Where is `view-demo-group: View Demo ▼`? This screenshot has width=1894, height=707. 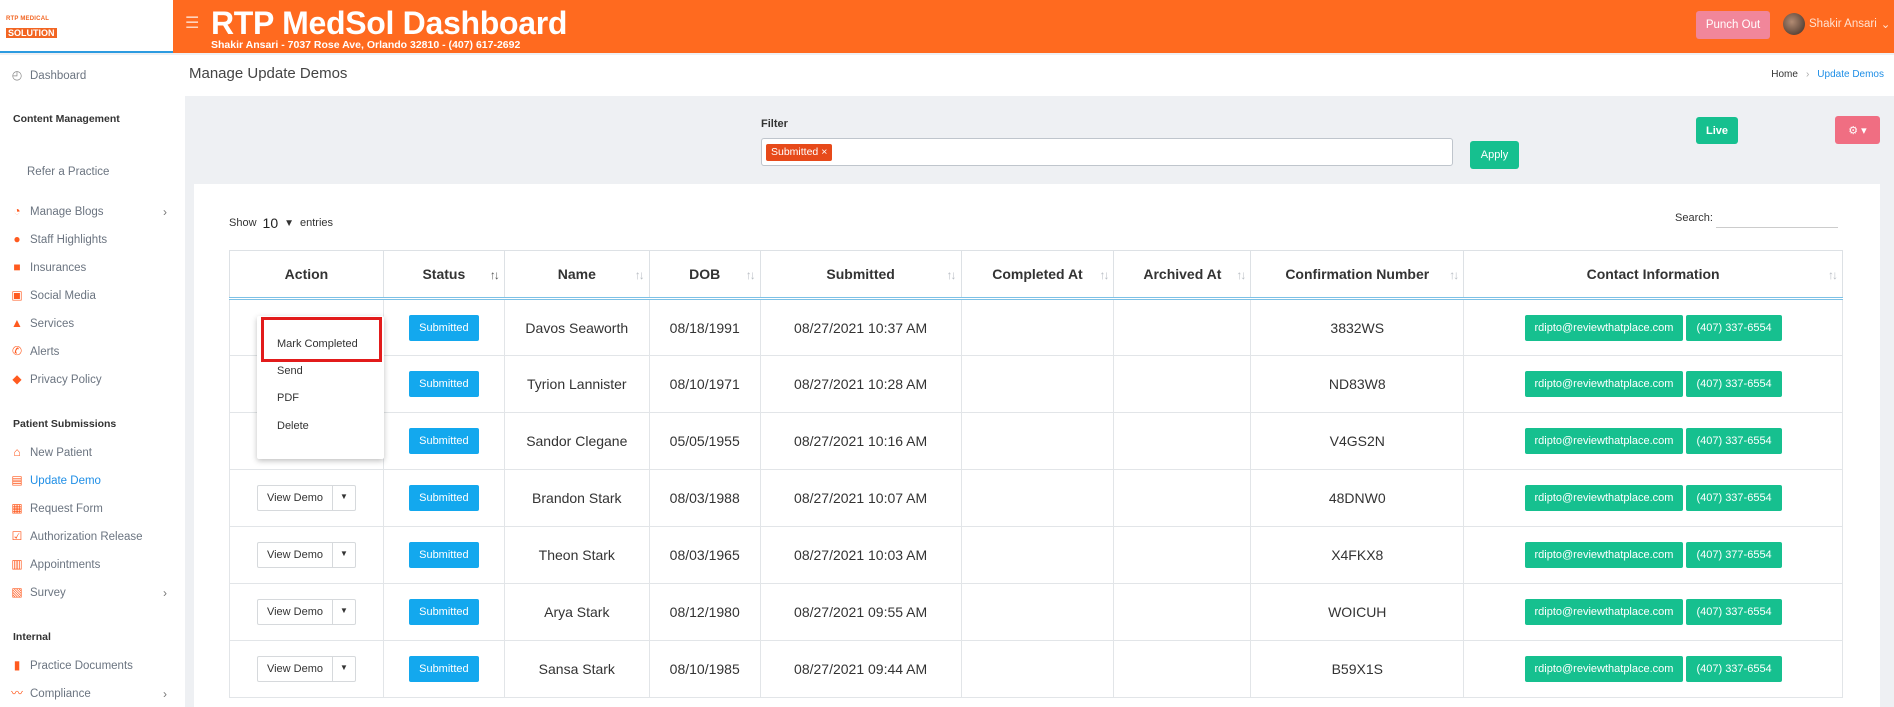 view-demo-group: View Demo ▼ is located at coordinates (306, 669).